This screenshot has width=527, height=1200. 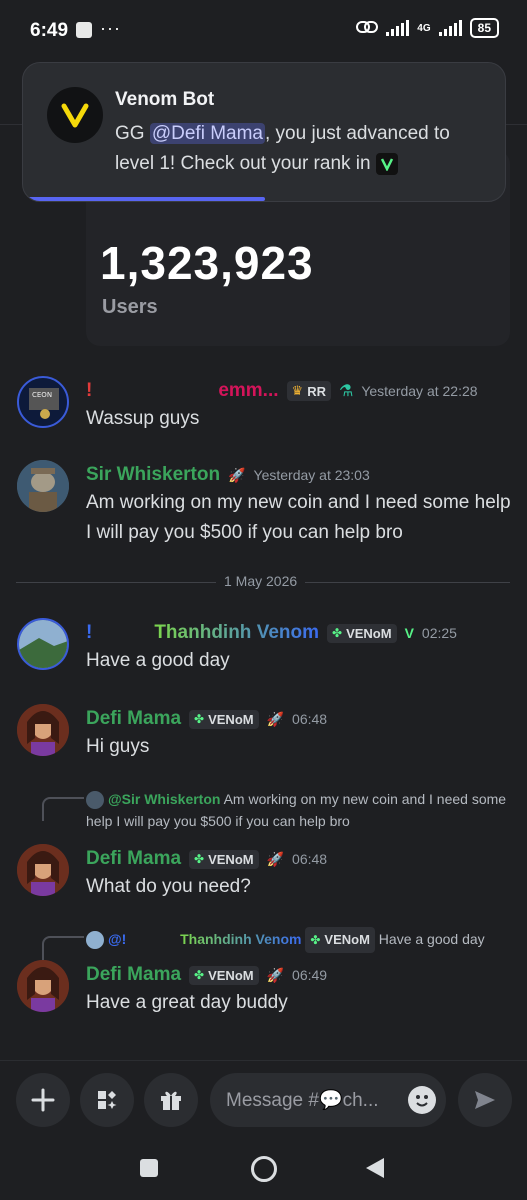 I want to click on clock: 6:49, so click(x=49, y=30).